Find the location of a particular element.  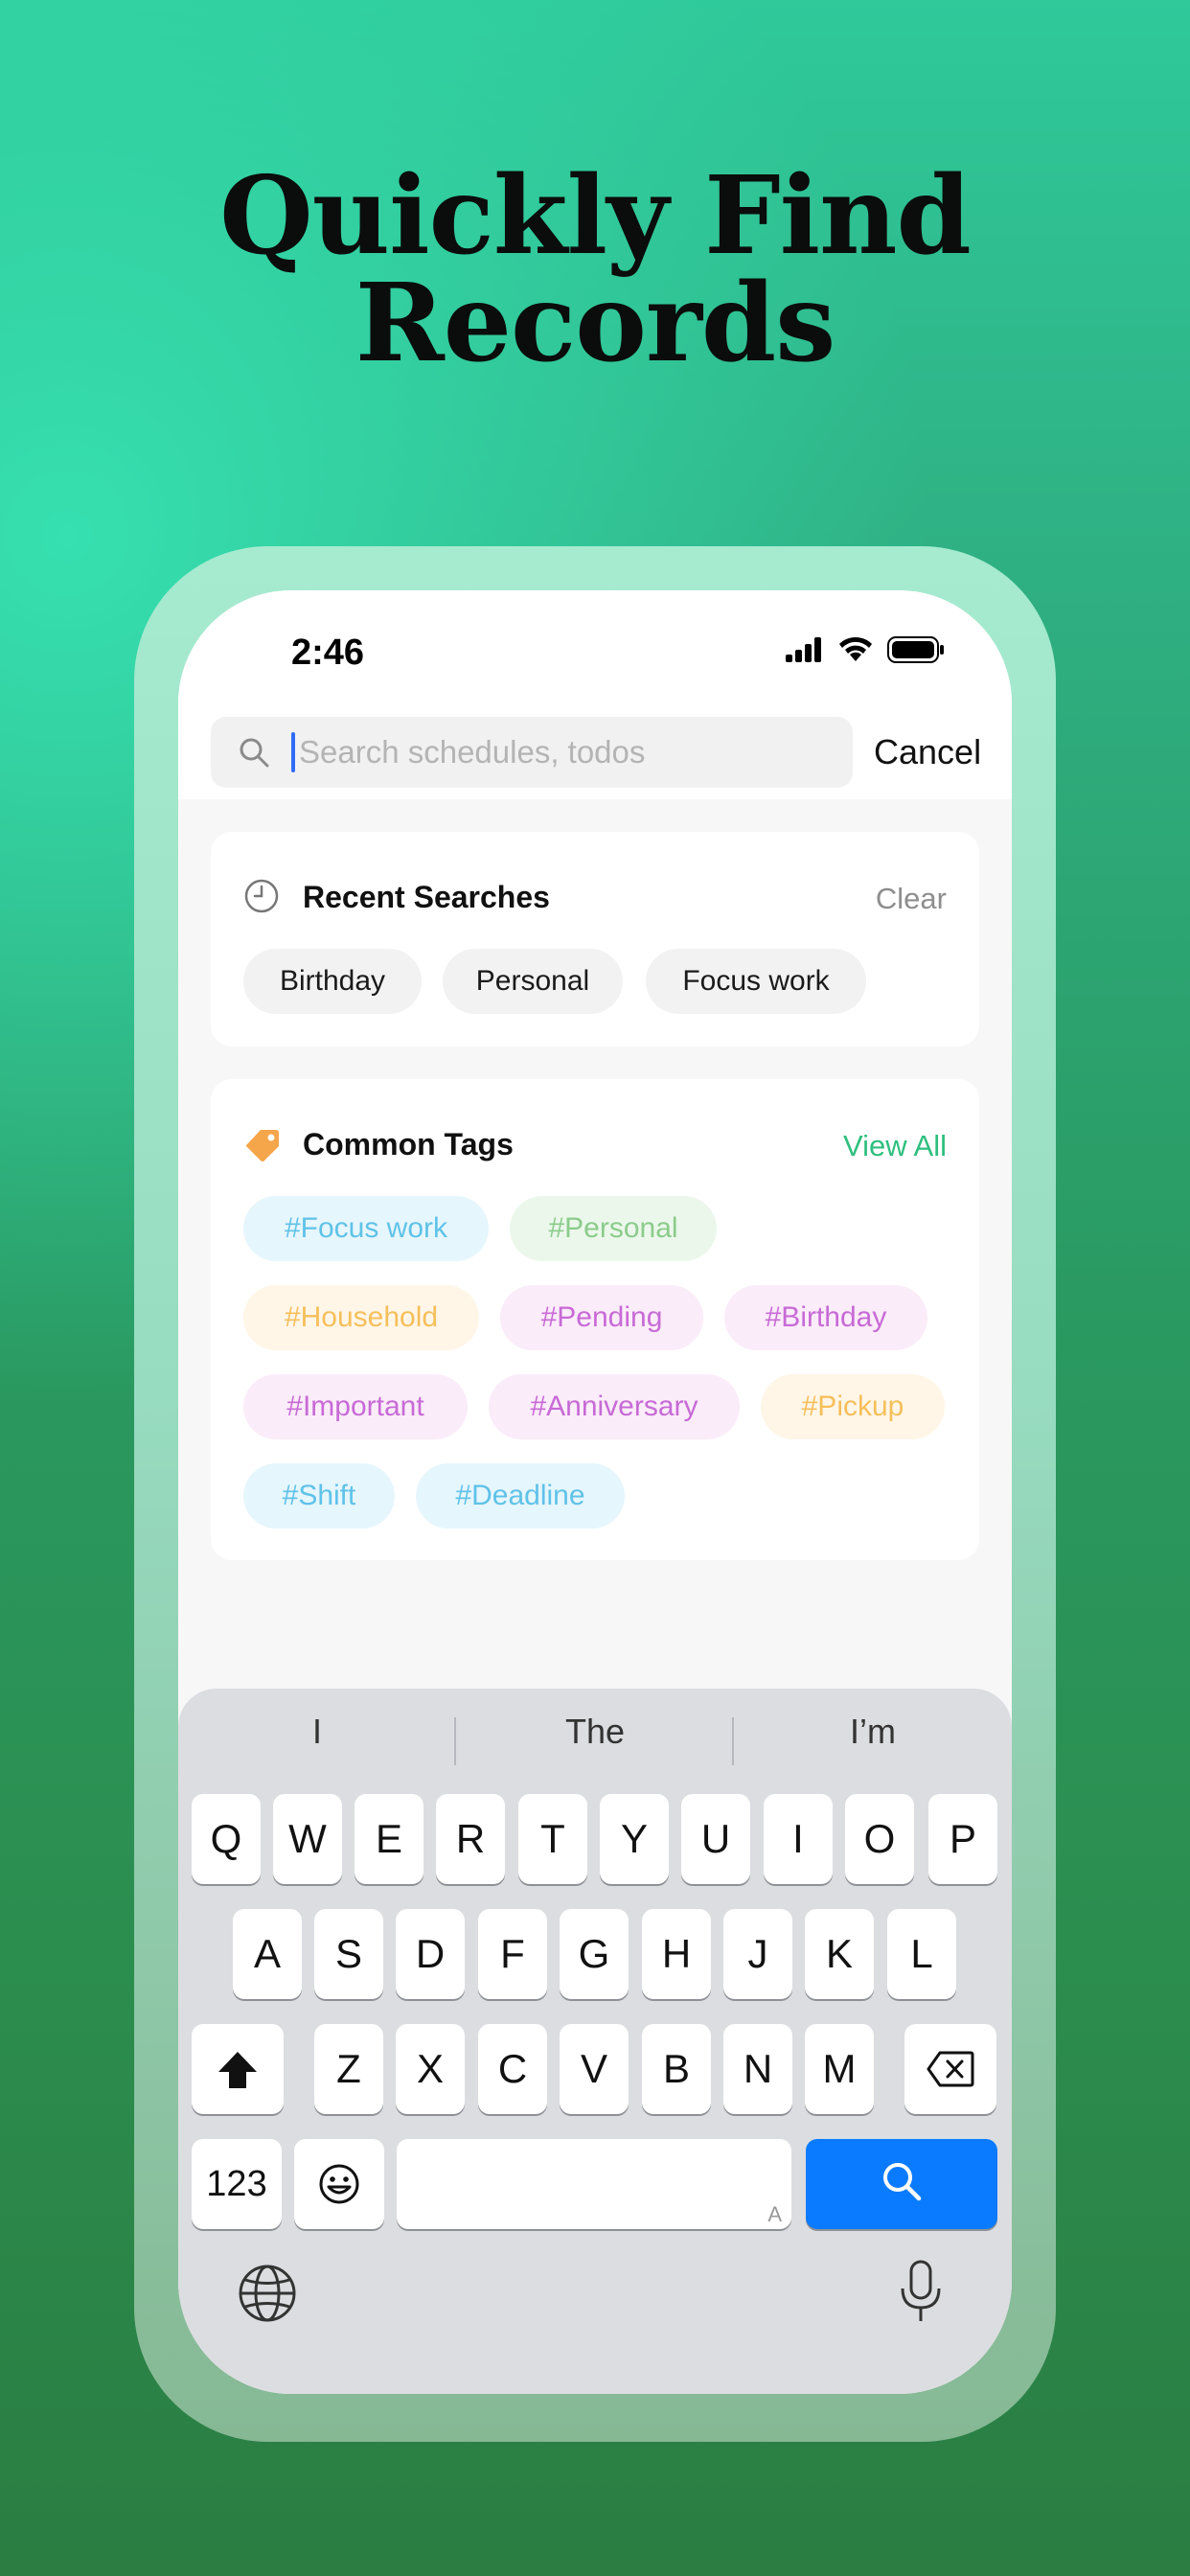

clear-button: Clear is located at coordinates (912, 899).